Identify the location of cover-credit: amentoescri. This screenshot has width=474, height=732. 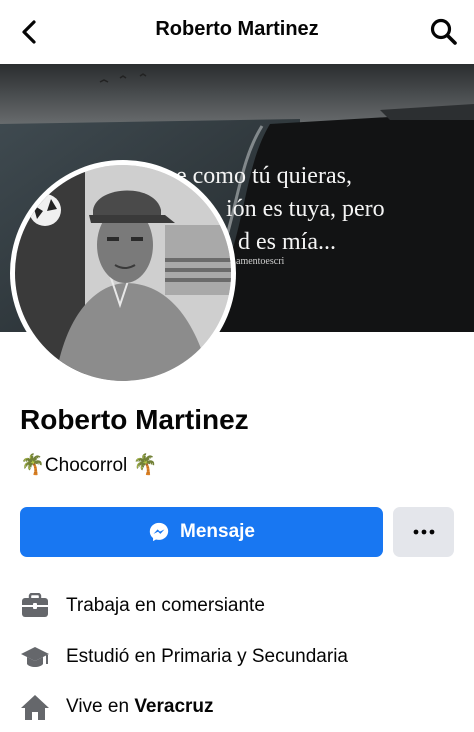
(260, 261).